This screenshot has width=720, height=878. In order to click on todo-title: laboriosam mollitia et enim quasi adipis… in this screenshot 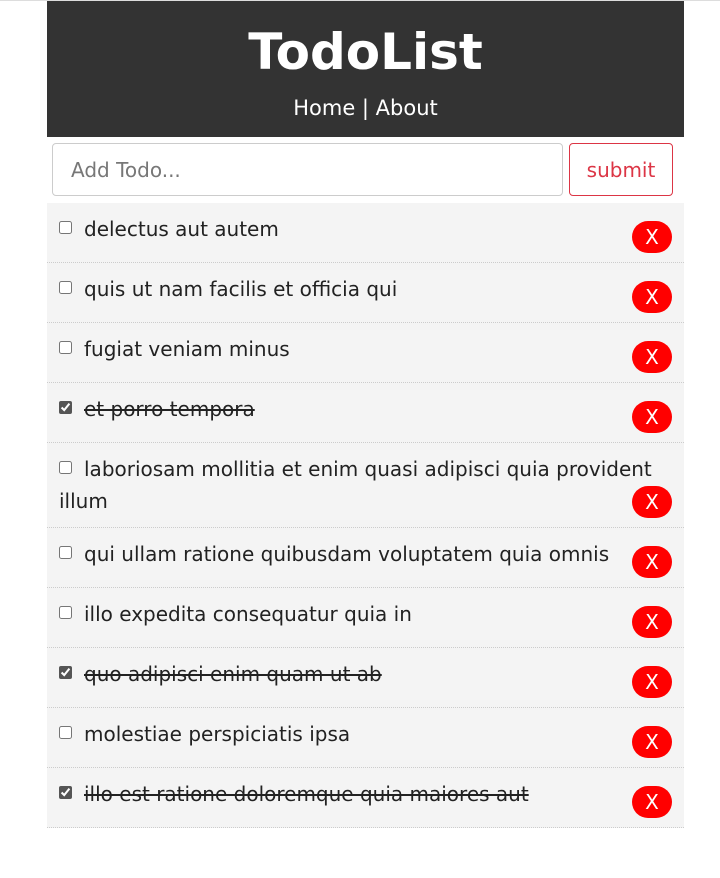, I will do `click(355, 485)`.